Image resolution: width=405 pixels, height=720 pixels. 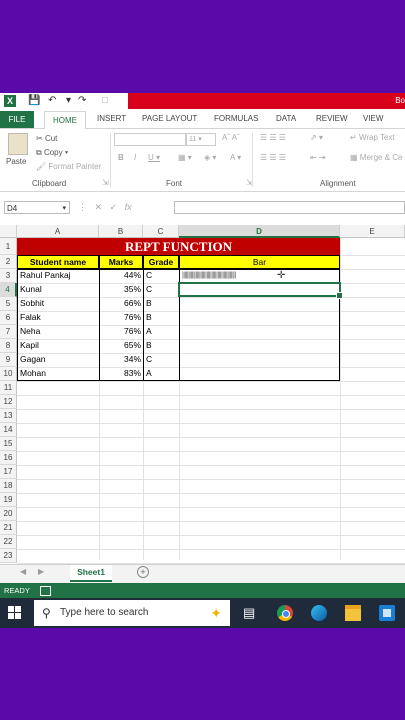 I want to click on name-box: D4 ▾, so click(x=37, y=207).